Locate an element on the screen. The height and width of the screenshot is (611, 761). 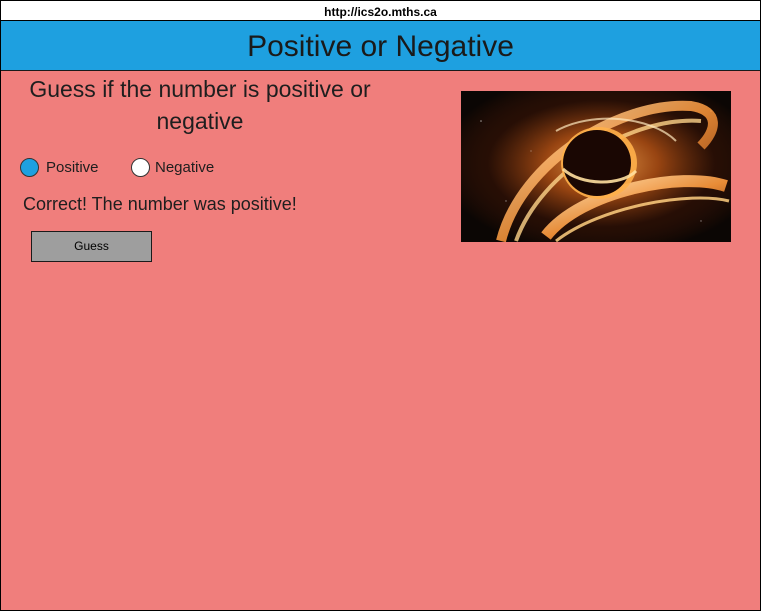
radio-option-negative: Negative is located at coordinates (172, 167).